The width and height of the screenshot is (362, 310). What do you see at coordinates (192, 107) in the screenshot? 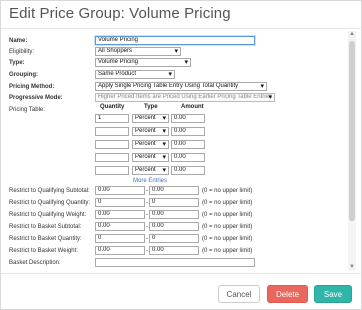
I see `amount-column-header: Amount` at bounding box center [192, 107].